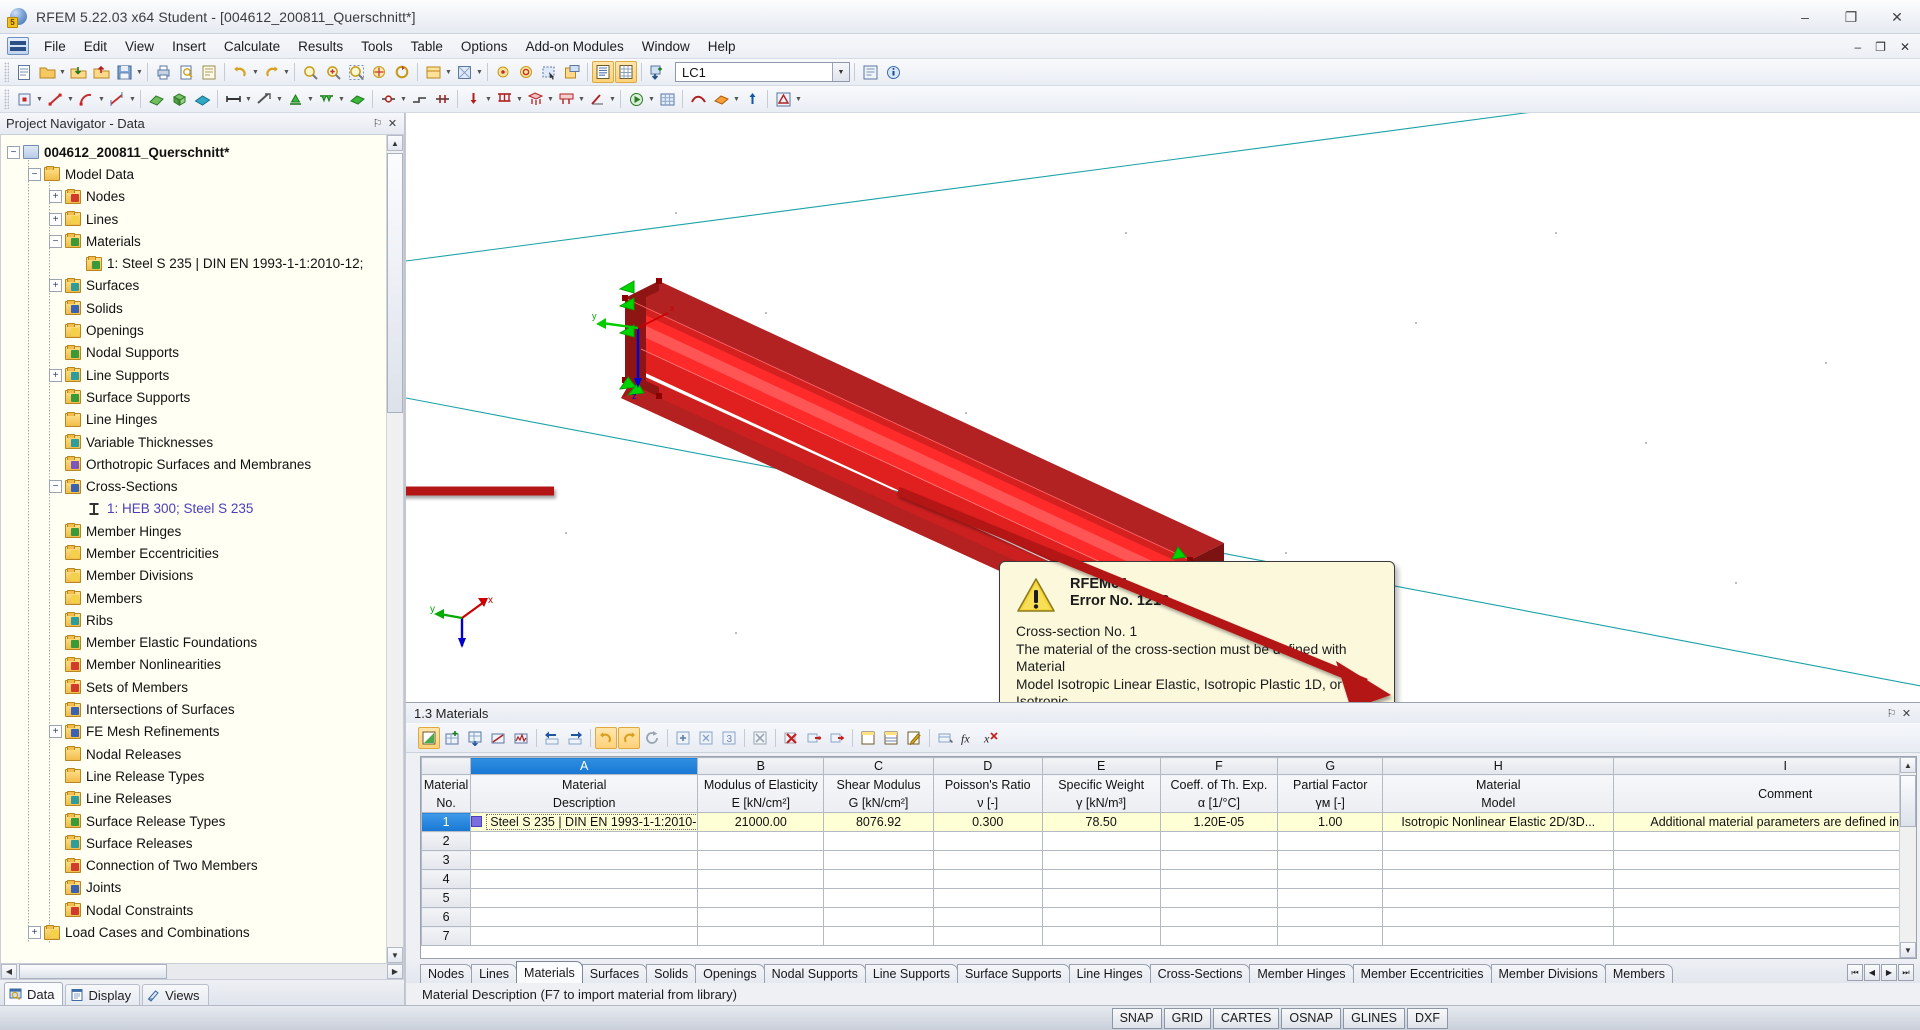 The image size is (1920, 1030). I want to click on model-info-icon, so click(893, 72).